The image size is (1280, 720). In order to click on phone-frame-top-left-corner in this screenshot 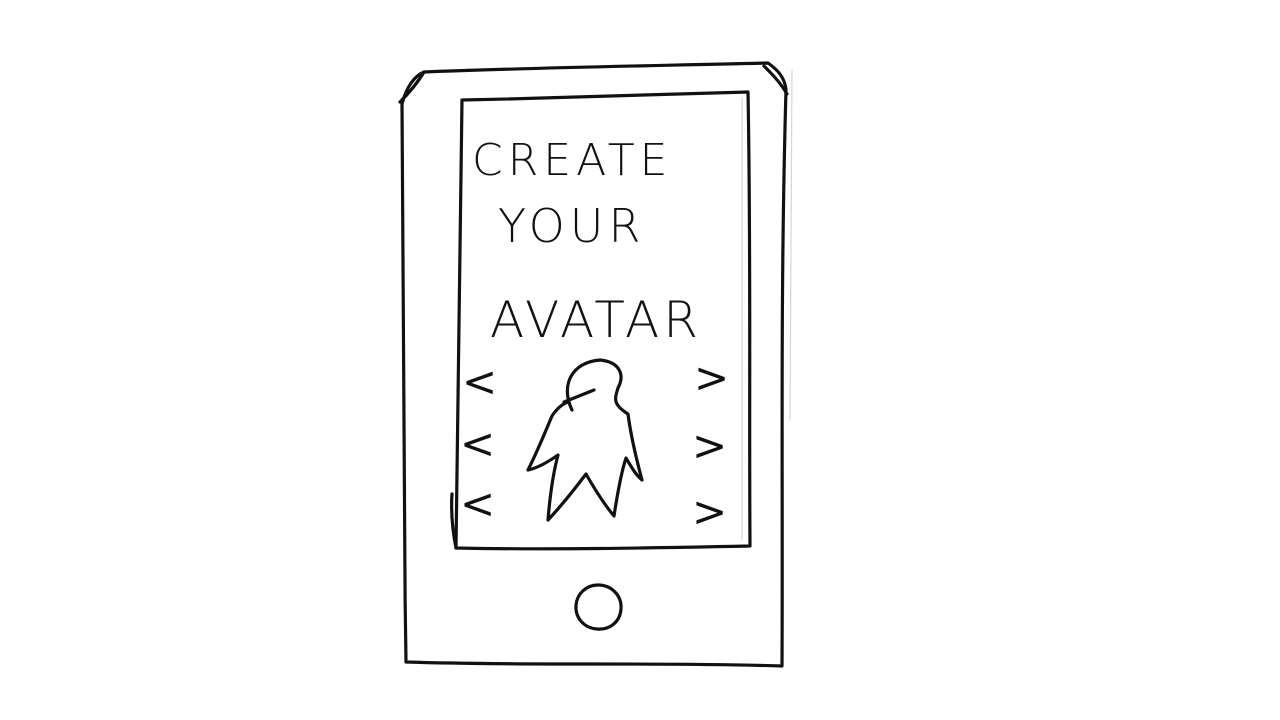, I will do `click(412, 87)`.